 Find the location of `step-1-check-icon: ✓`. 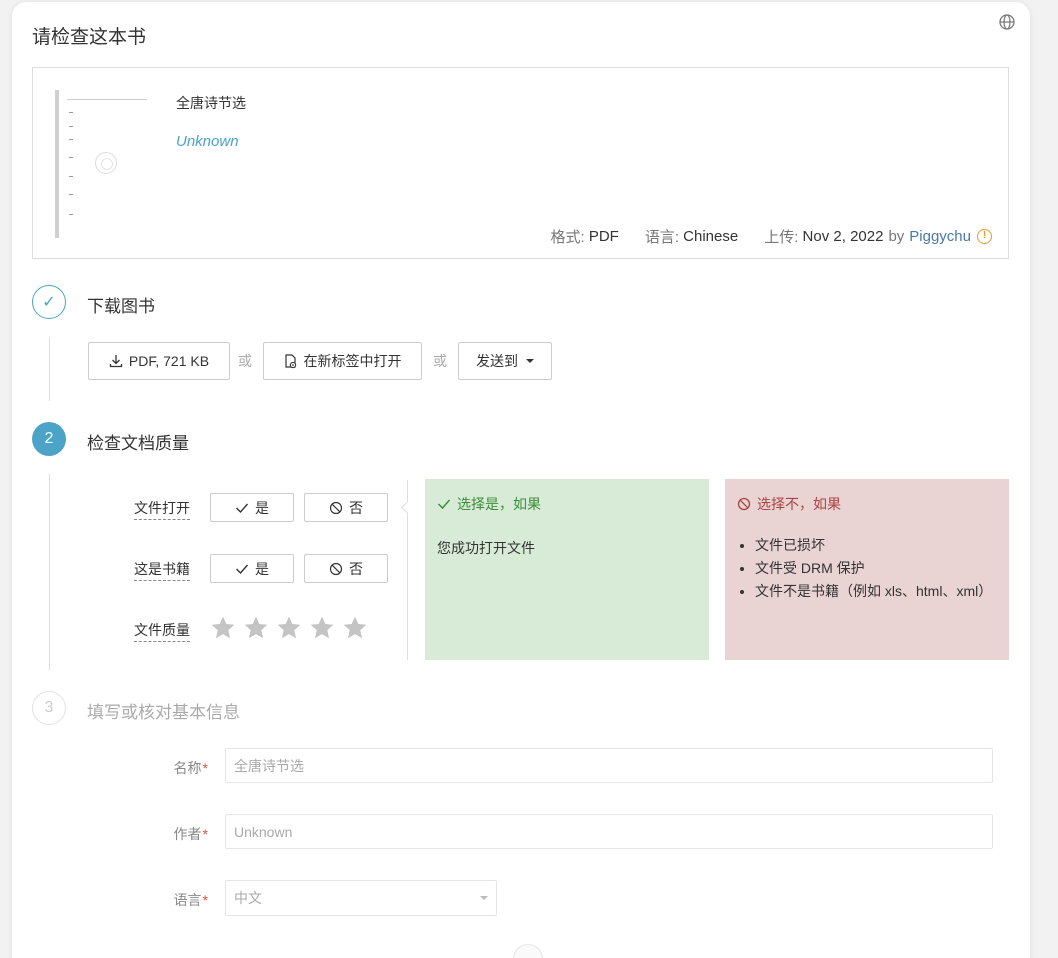

step-1-check-icon: ✓ is located at coordinates (49, 302).